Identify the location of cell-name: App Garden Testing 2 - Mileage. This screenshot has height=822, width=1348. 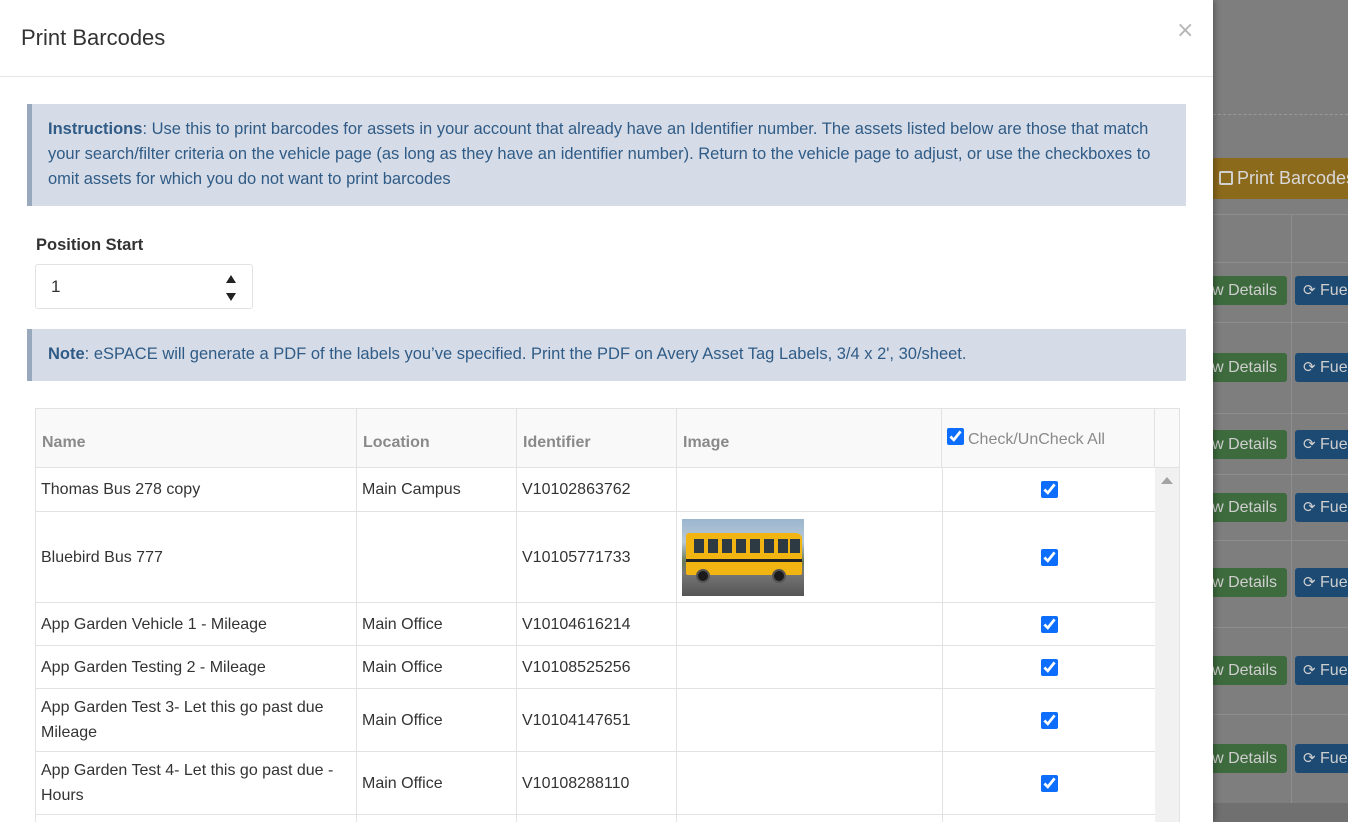
(196, 667).